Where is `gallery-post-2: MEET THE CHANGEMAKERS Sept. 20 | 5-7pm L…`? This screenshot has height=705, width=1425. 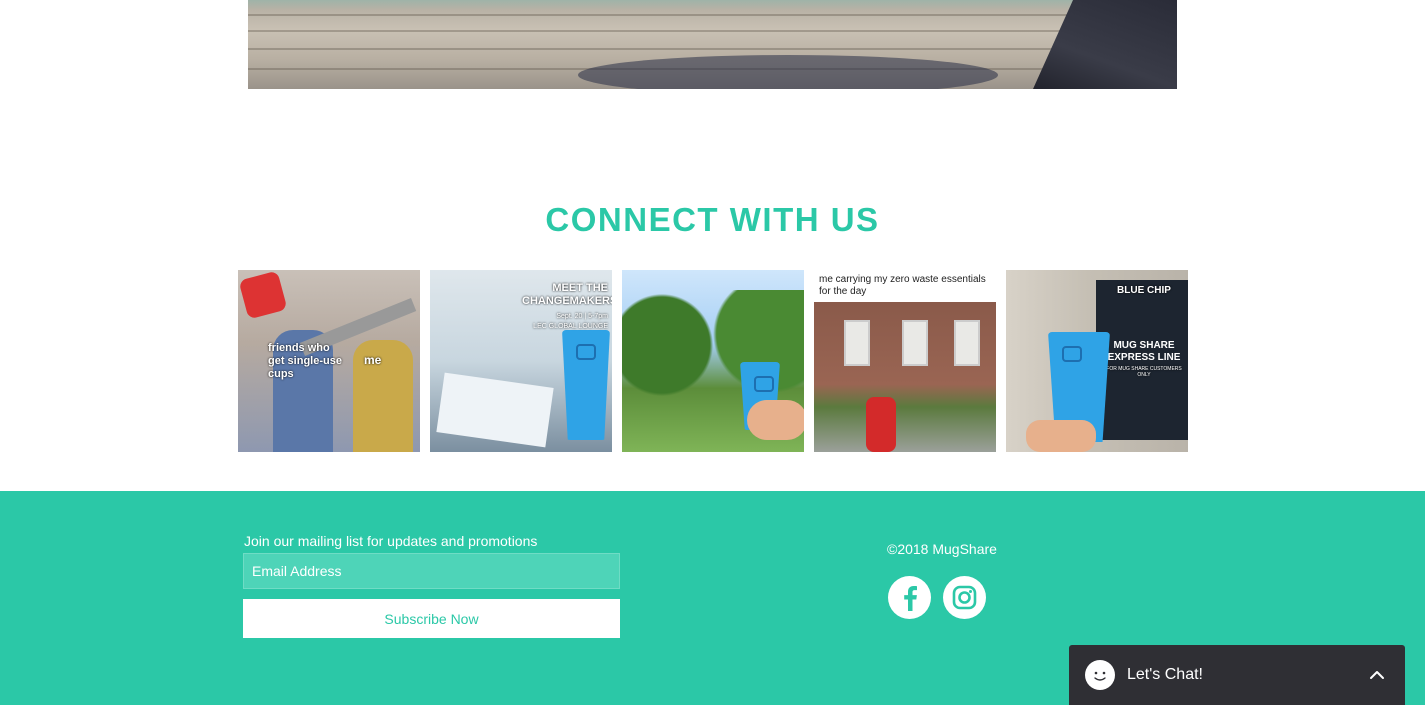 gallery-post-2: MEET THE CHANGEMAKERS Sept. 20 | 5-7pm L… is located at coordinates (521, 361).